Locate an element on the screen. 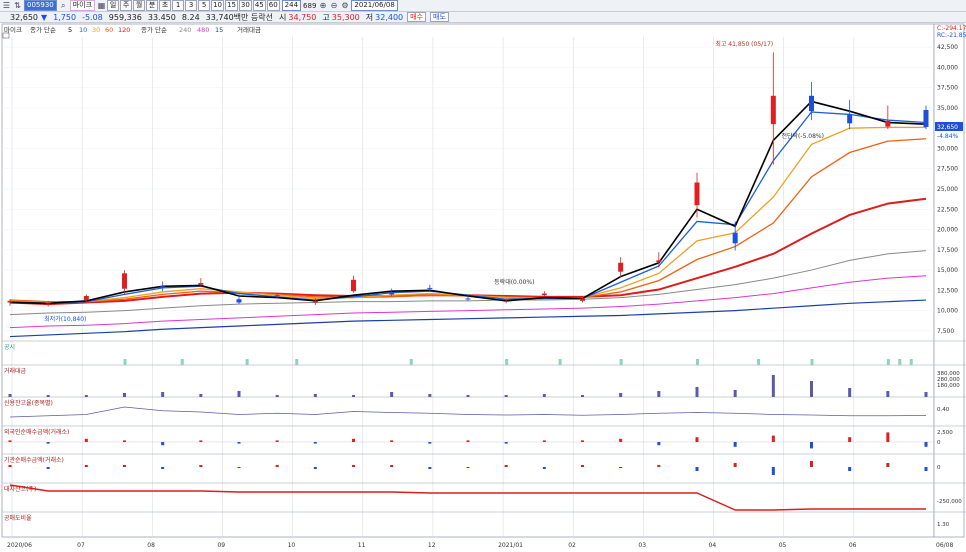 This screenshot has width=966, height=552. price-tick-label: 17,500 is located at coordinates (947, 250).